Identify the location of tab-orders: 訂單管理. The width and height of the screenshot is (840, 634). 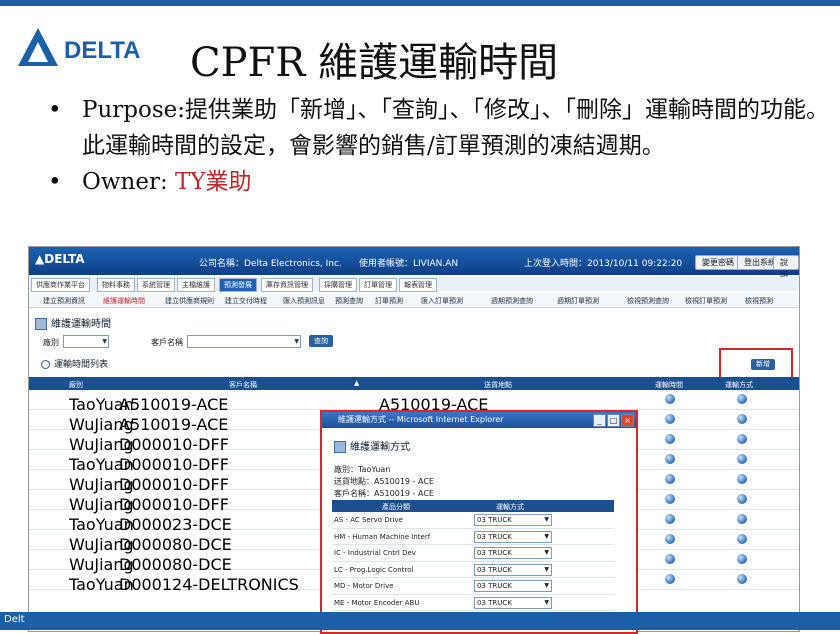
(378, 285).